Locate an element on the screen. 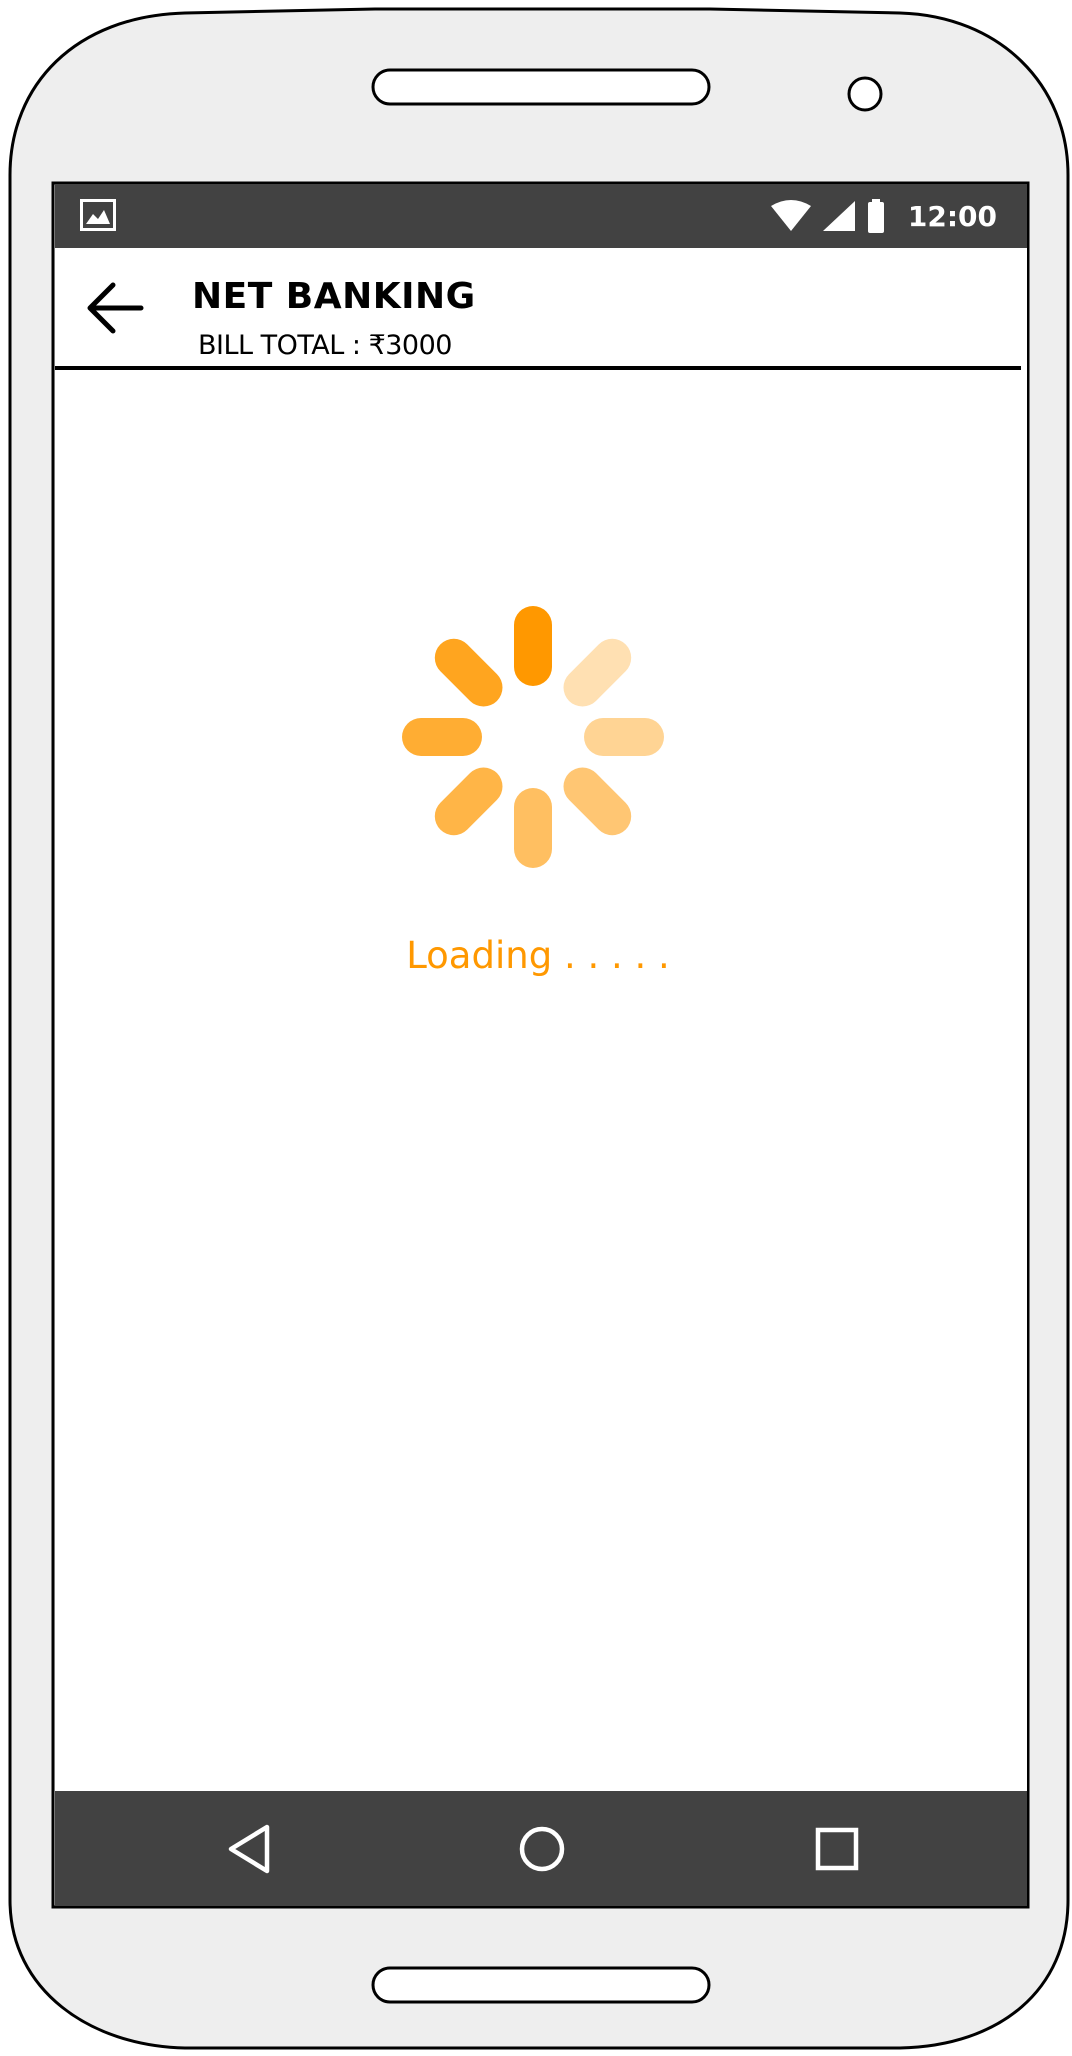 The width and height of the screenshot is (1072, 2056). speaker-grille-top is located at coordinates (541, 87).